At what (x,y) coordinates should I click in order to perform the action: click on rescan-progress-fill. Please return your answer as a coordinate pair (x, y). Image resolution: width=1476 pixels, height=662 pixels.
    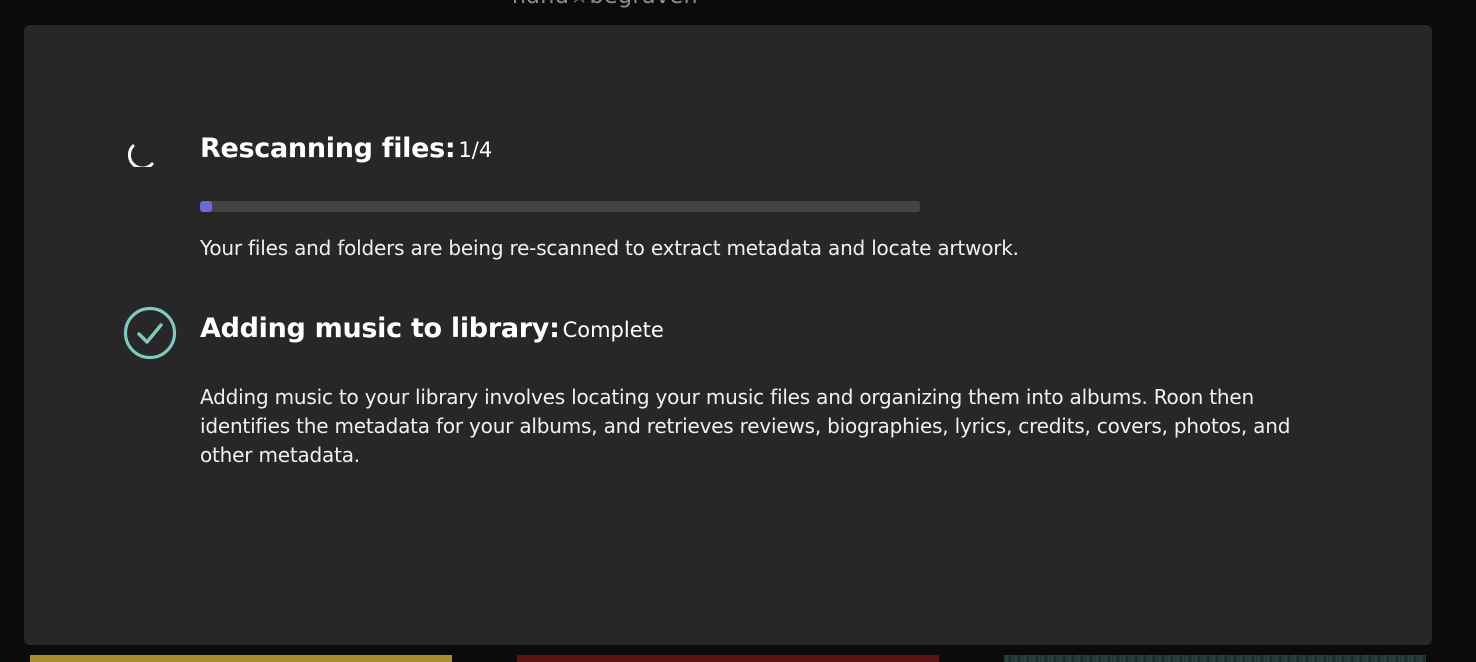
    Looking at the image, I should click on (206, 206).